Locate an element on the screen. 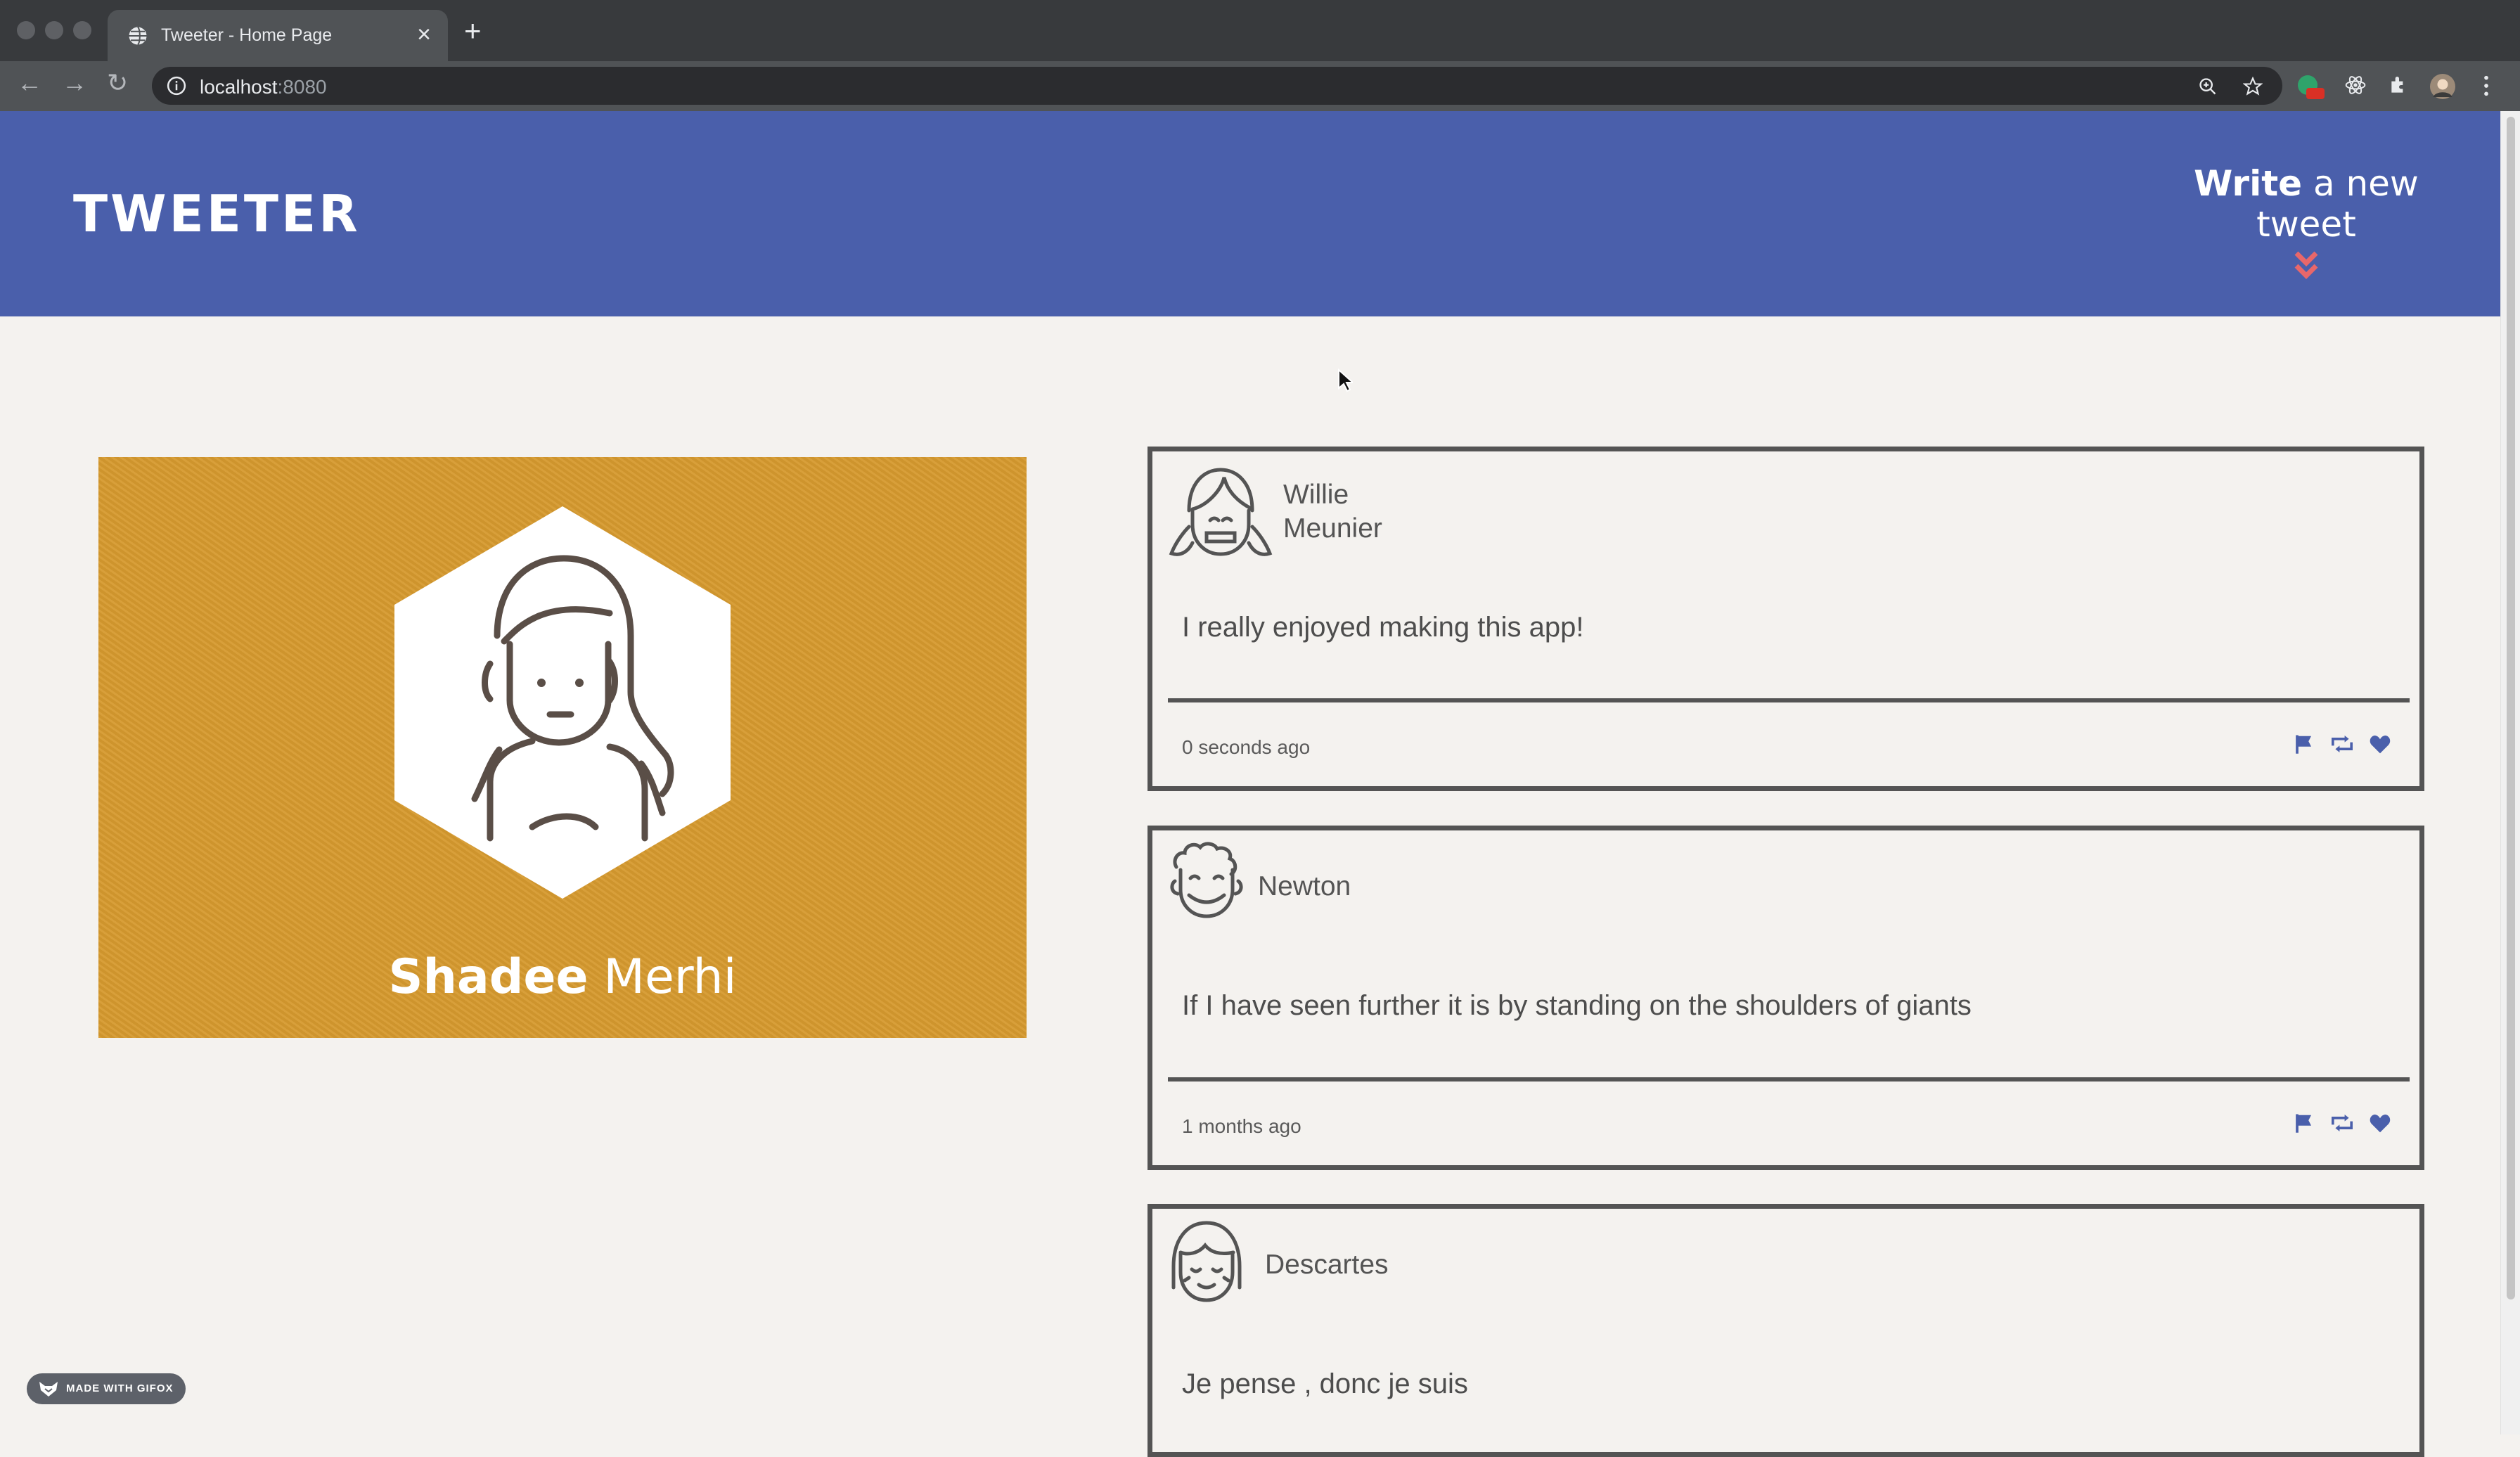 The width and height of the screenshot is (2520, 1457). extensions-puzzle-icon is located at coordinates (2399, 85).